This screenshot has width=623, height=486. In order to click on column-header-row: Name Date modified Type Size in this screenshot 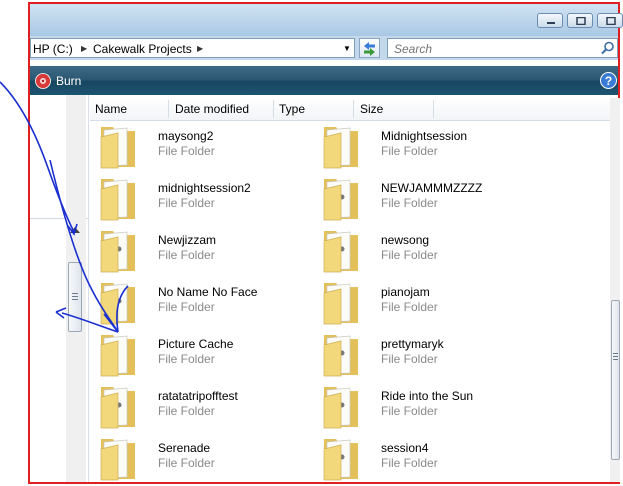, I will do `click(350, 109)`.